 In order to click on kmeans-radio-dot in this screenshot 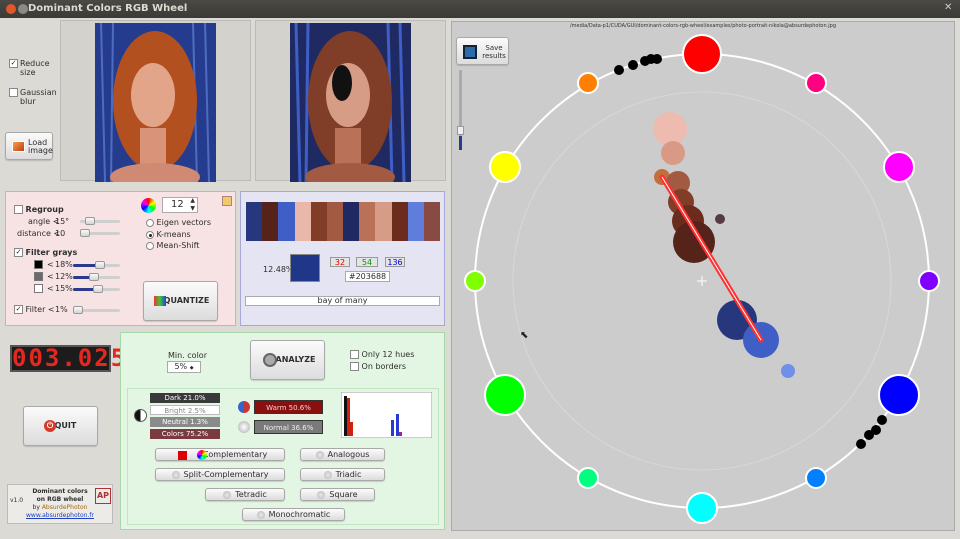, I will do `click(150, 234)`.